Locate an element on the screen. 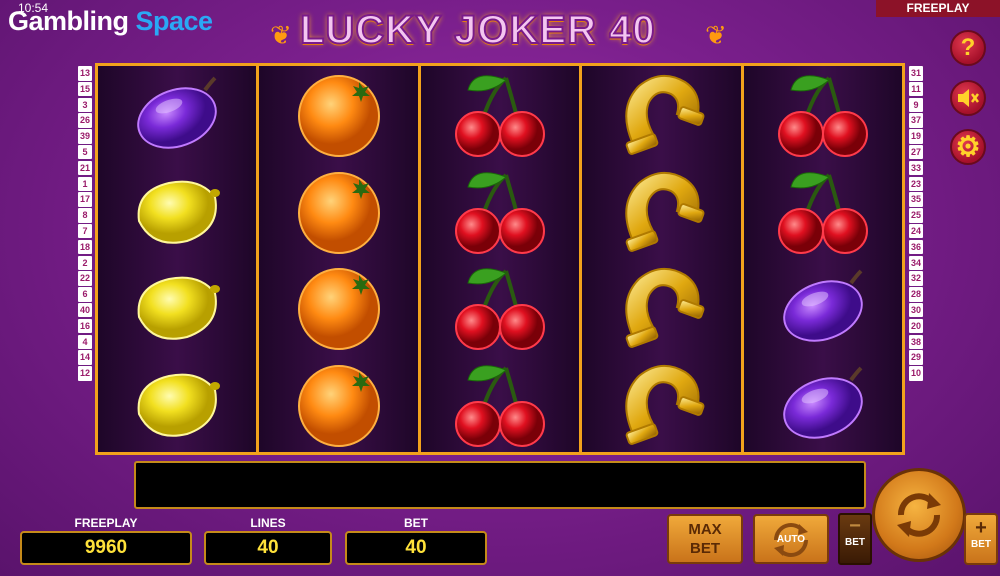 This screenshot has height=576, width=1000. payline-number: 5 is located at coordinates (85, 152).